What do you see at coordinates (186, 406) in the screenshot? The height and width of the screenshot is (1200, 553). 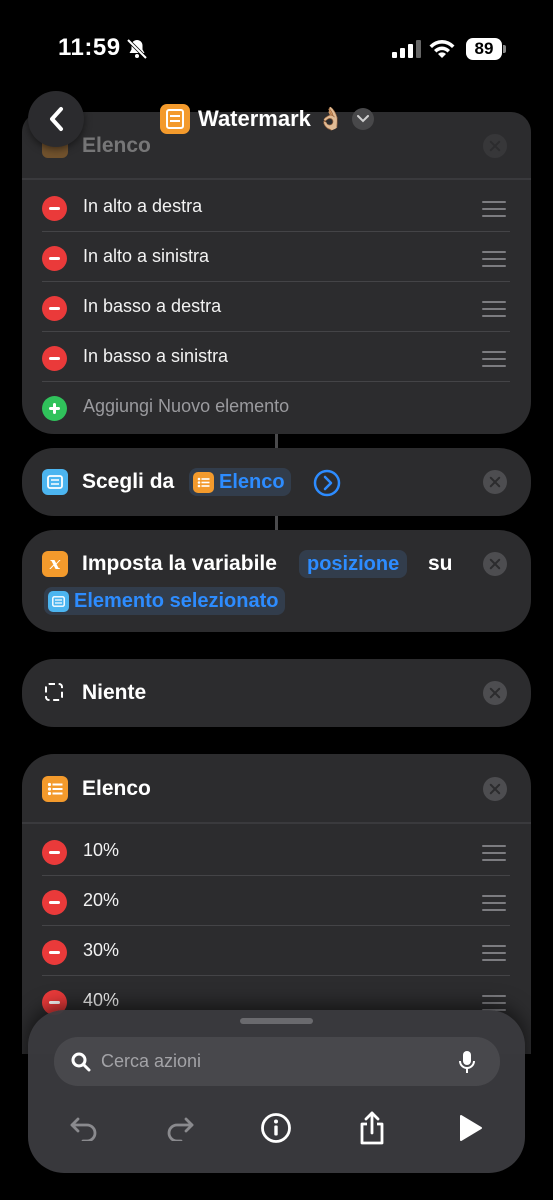 I see `add-item-label: Aggiungi Nuovo elemento` at bounding box center [186, 406].